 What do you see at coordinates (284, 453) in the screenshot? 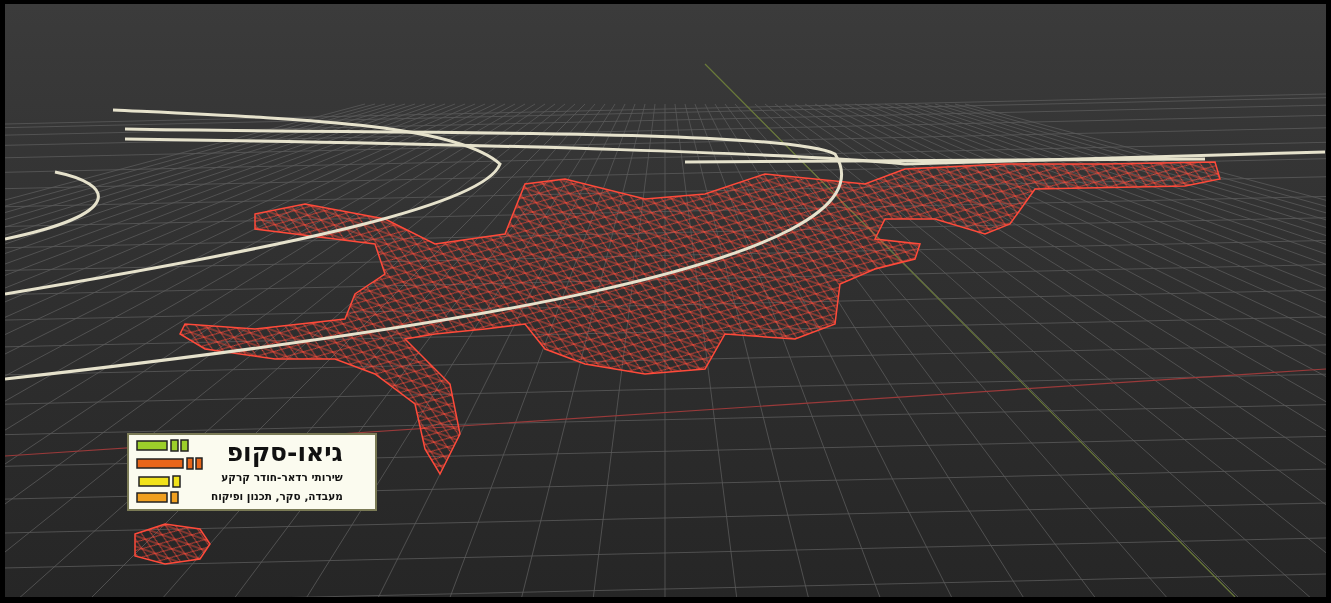
I see `logo-title: גיאו-סקופ` at bounding box center [284, 453].